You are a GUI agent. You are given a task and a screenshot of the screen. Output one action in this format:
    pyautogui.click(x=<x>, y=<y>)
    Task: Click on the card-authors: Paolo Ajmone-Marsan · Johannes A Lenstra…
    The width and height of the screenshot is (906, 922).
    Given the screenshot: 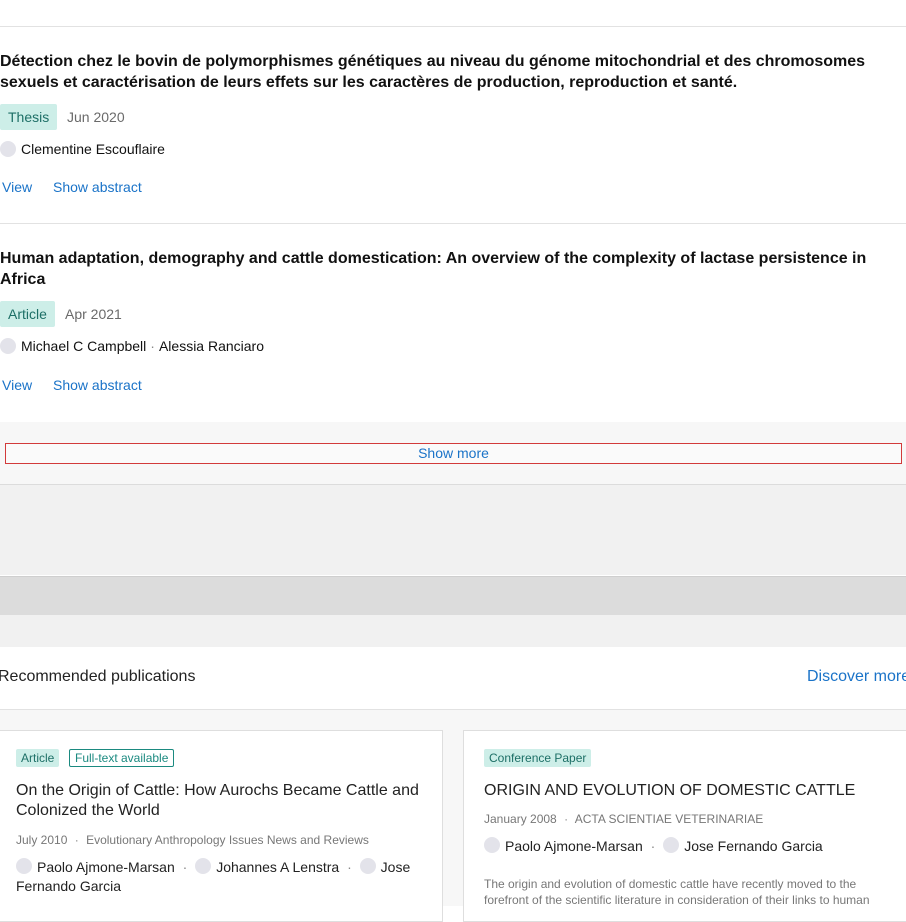 What is the action you would take?
    pyautogui.click(x=221, y=877)
    